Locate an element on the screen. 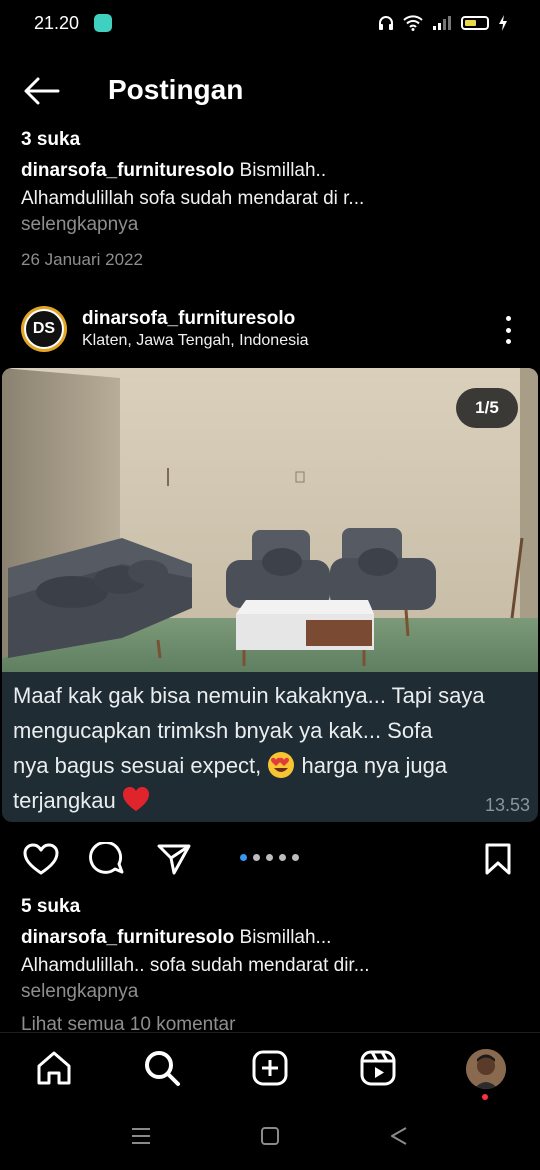  avatar-logo: DS is located at coordinates (44, 329).